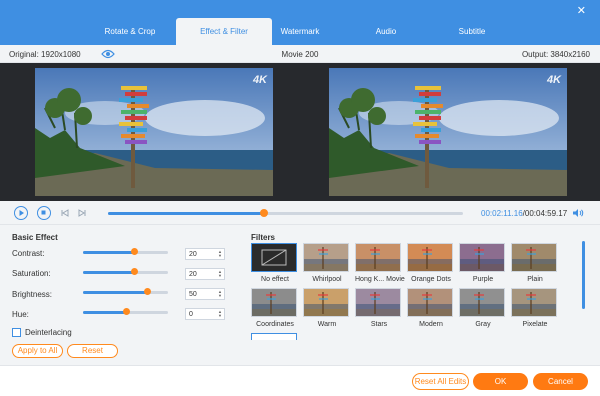 Image resolution: width=600 pixels, height=396 pixels. I want to click on filter-item: Hong K... Movie, so click(380, 263).